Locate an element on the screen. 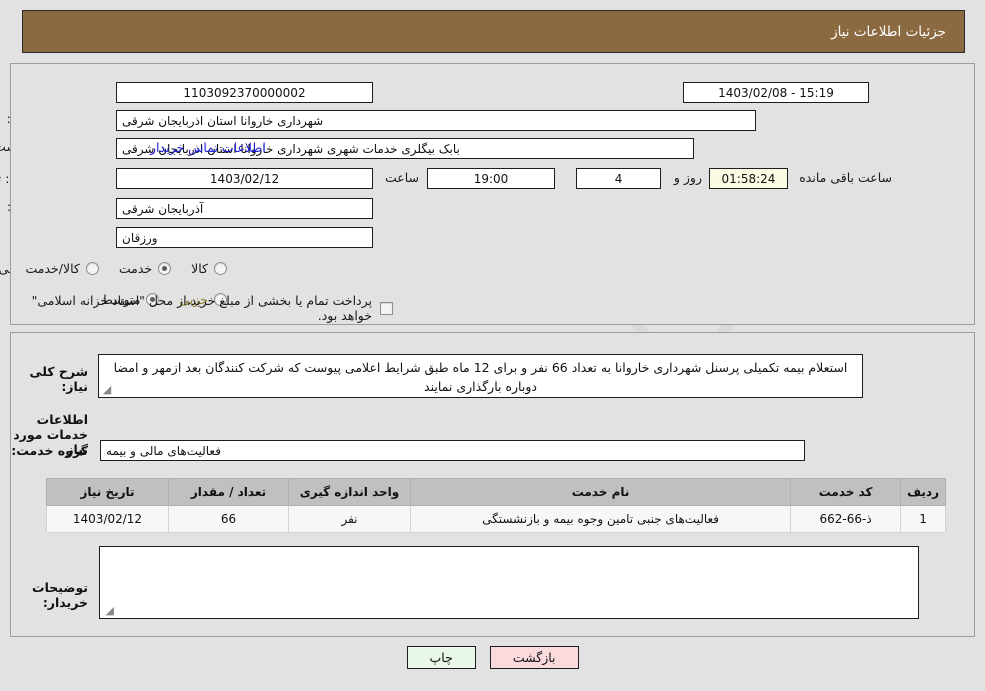 The height and width of the screenshot is (691, 985). category-option-kala-khedmat: کالا/خدمت is located at coordinates (62, 268).